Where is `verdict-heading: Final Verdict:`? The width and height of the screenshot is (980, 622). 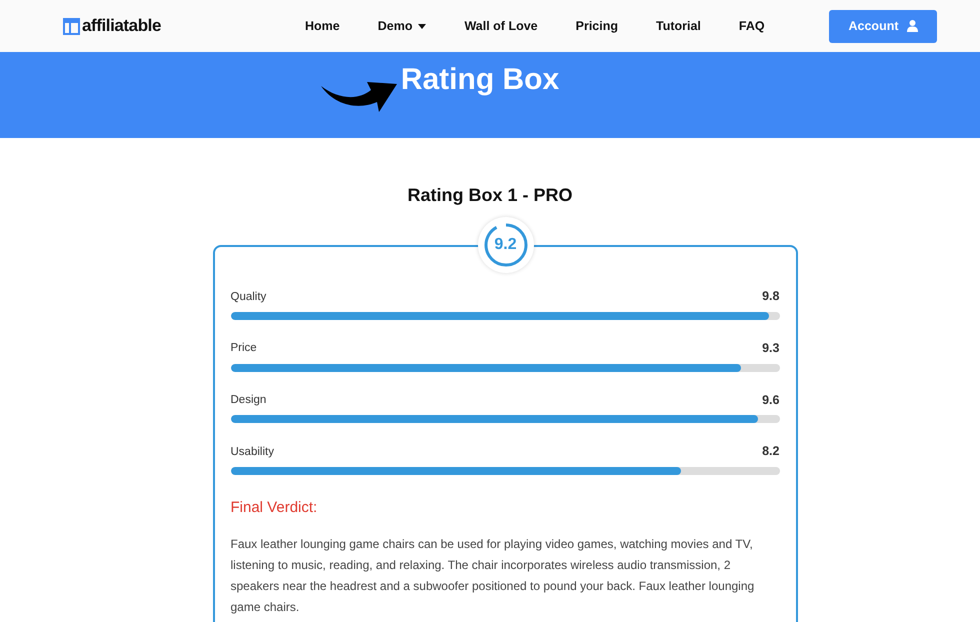 verdict-heading: Final Verdict: is located at coordinates (274, 508).